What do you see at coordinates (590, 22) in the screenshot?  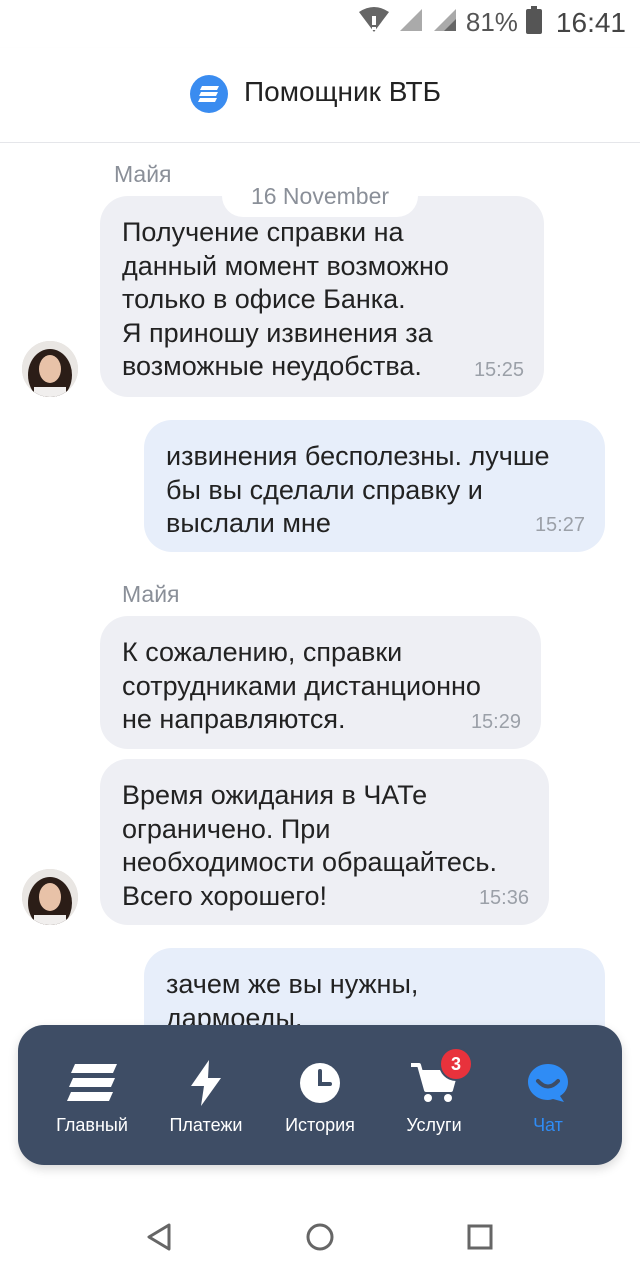 I see `clock-time: 16:41` at bounding box center [590, 22].